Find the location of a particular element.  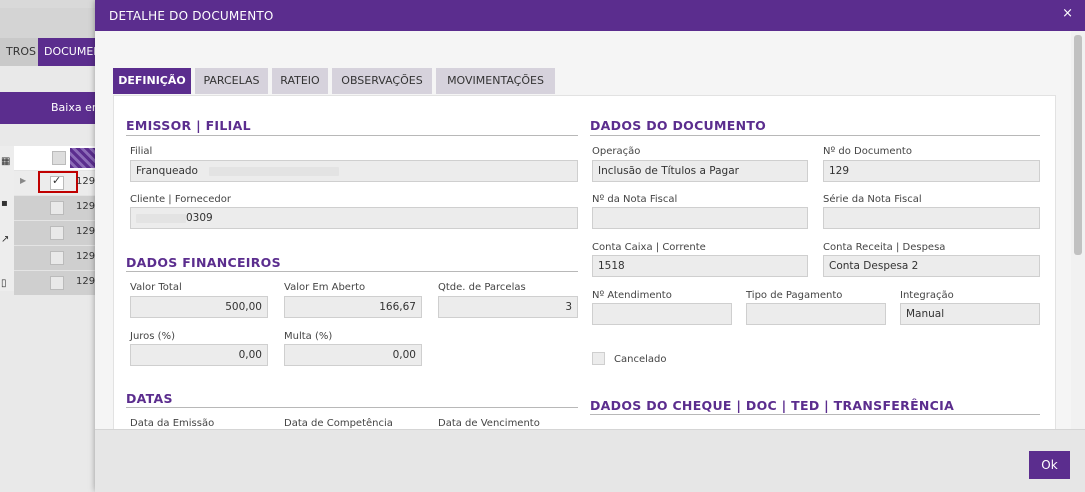

export-icon: ↗ is located at coordinates (5, 239).